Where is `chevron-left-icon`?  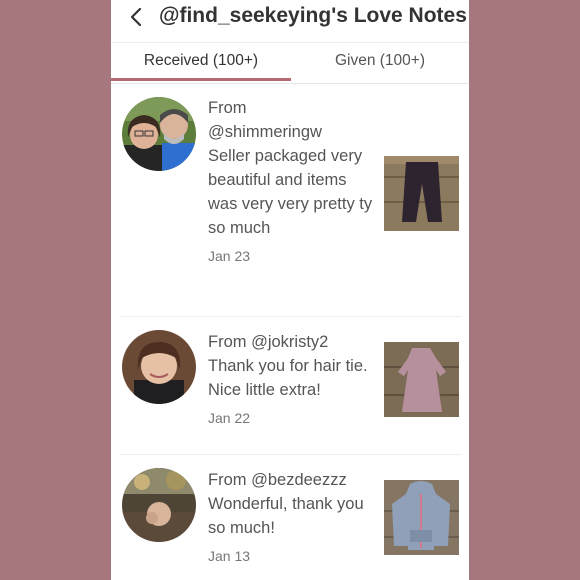
chevron-left-icon is located at coordinates (136, 17).